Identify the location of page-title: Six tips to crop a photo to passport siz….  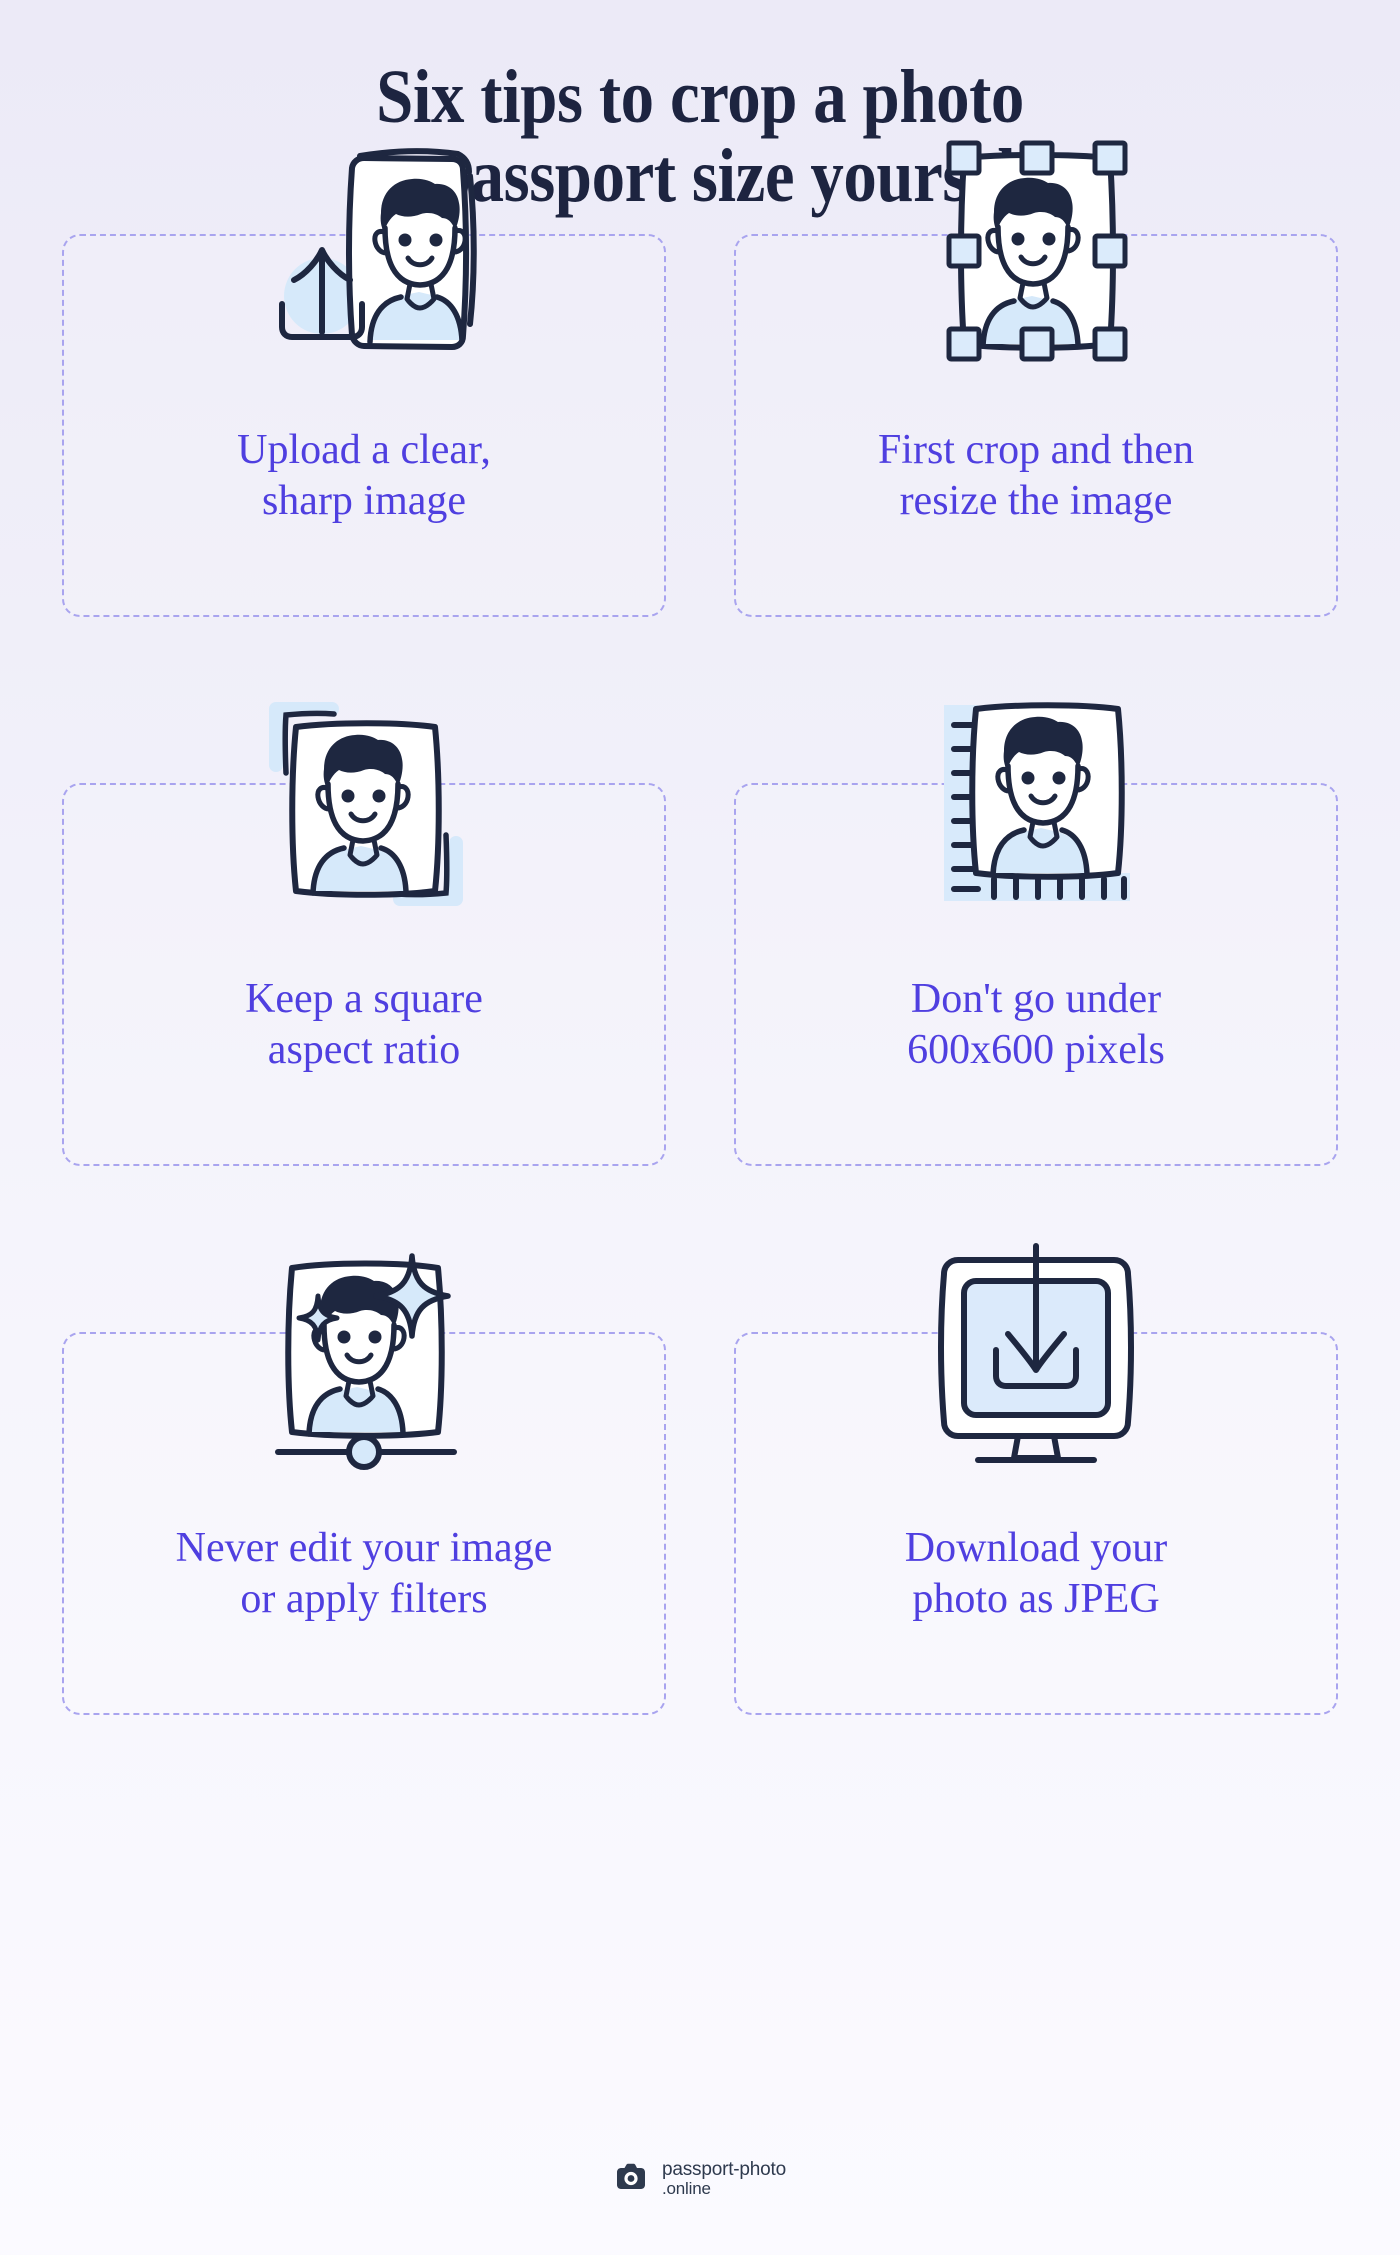
(700, 108).